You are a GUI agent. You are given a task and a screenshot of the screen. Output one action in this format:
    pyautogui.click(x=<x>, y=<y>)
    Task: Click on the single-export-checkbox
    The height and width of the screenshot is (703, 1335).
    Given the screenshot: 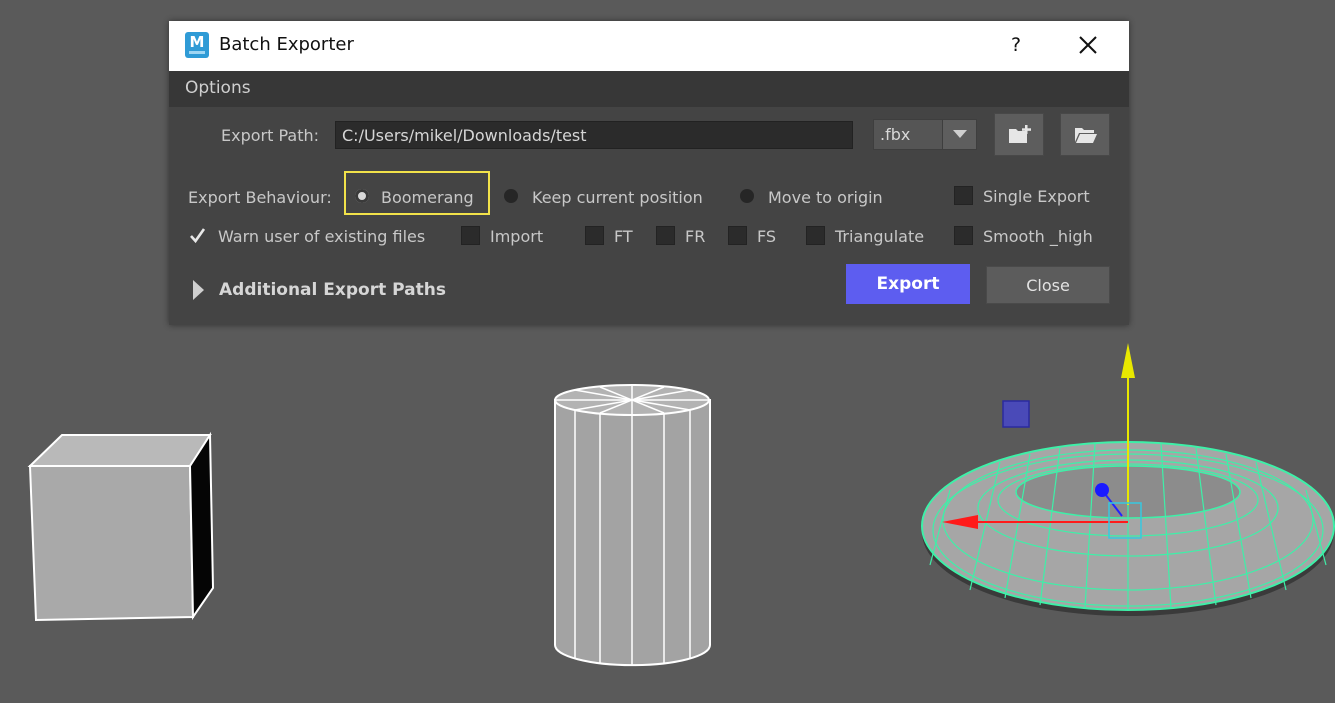 What is the action you would take?
    pyautogui.click(x=963, y=195)
    